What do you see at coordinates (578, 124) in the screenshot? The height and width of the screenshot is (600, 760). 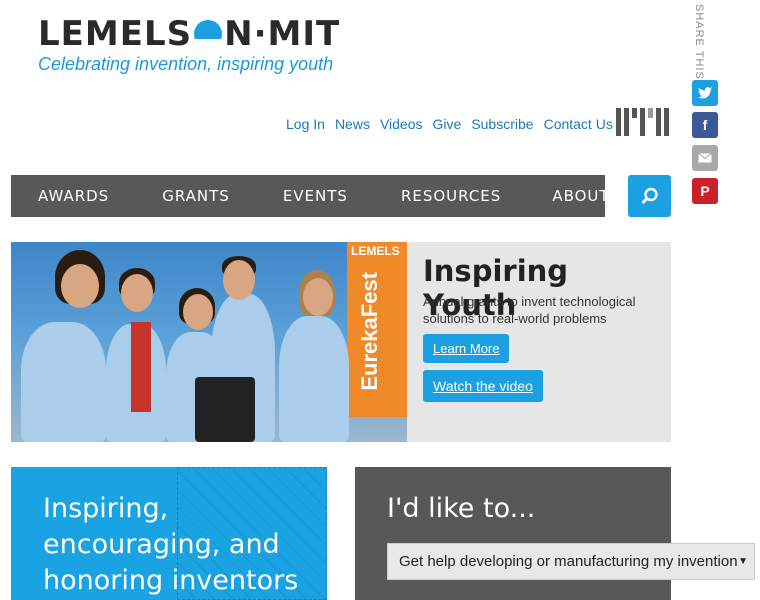 I see `contact-us-link: Contact Us` at bounding box center [578, 124].